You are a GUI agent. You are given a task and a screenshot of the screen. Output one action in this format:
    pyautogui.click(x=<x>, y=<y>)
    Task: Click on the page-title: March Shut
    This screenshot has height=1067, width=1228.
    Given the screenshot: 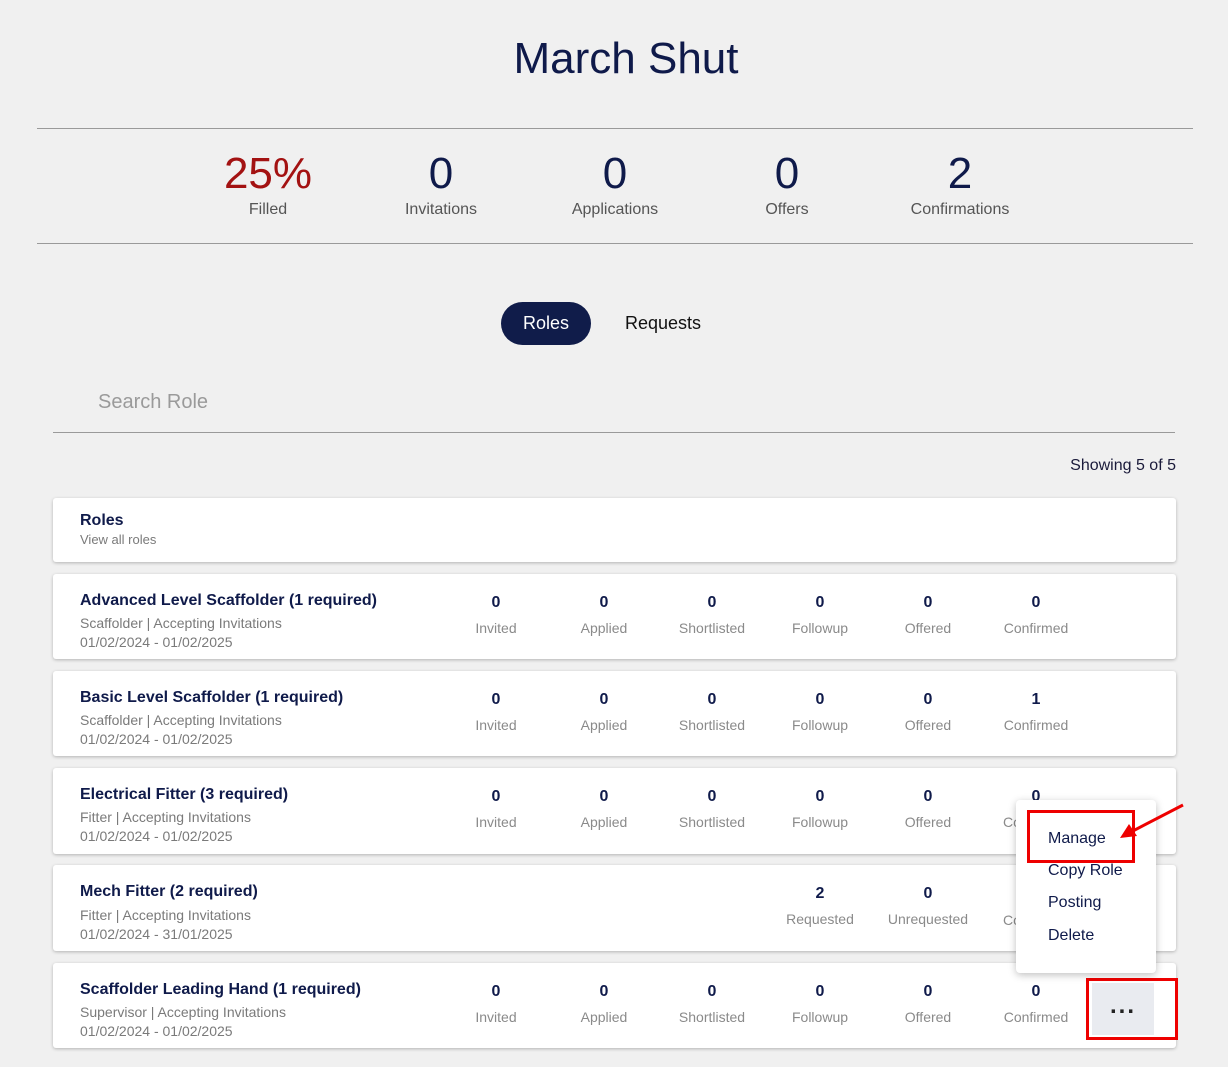 What is the action you would take?
    pyautogui.click(x=626, y=58)
    